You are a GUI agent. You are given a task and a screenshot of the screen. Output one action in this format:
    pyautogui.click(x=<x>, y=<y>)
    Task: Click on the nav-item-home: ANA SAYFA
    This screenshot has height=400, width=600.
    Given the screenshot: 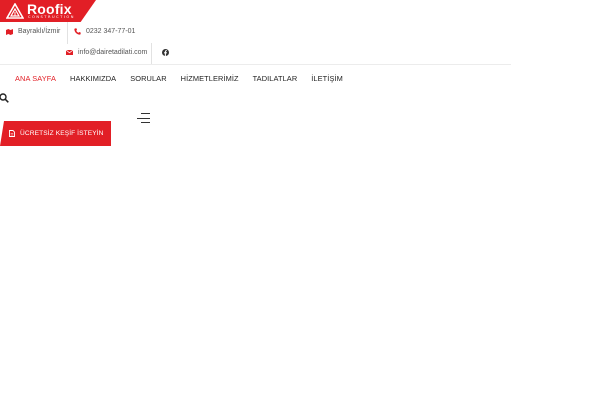 What is the action you would take?
    pyautogui.click(x=35, y=78)
    